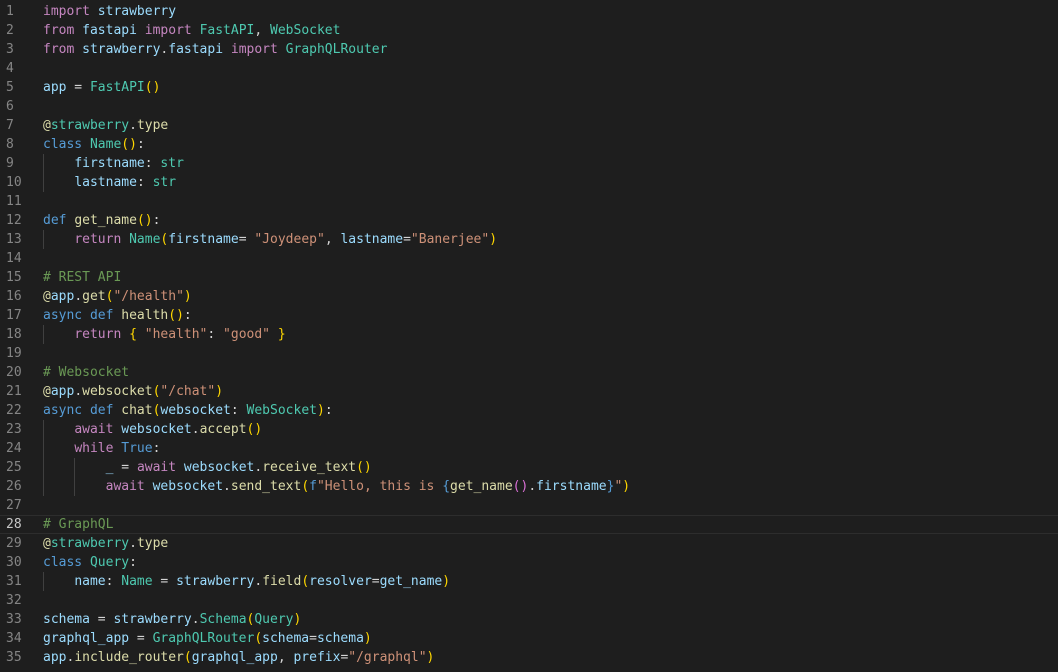 The width and height of the screenshot is (1058, 672). Describe the element at coordinates (546, 182) in the screenshot. I see `code-text: lastname: str` at that location.